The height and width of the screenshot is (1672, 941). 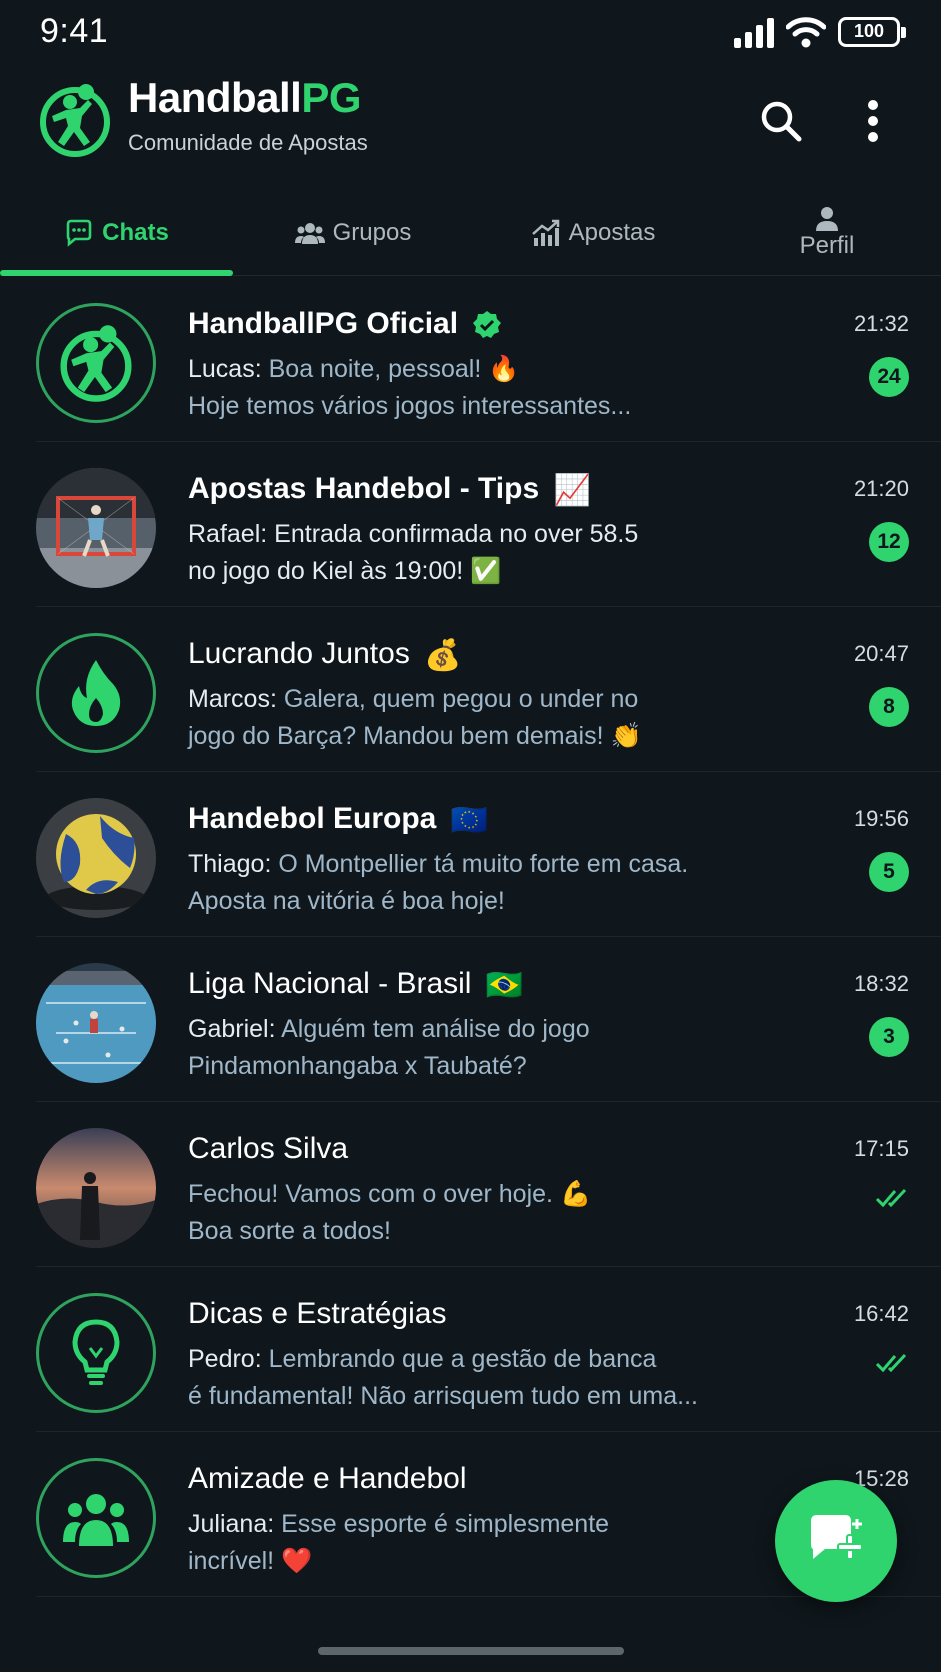 I want to click on people-icon, so click(x=96, y=1520).